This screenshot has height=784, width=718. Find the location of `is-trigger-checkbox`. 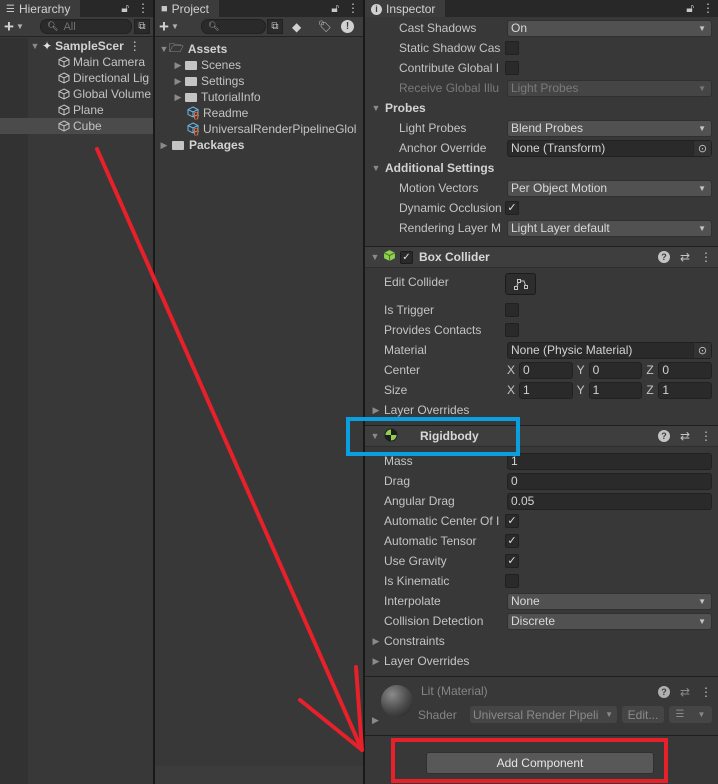

is-trigger-checkbox is located at coordinates (512, 310).